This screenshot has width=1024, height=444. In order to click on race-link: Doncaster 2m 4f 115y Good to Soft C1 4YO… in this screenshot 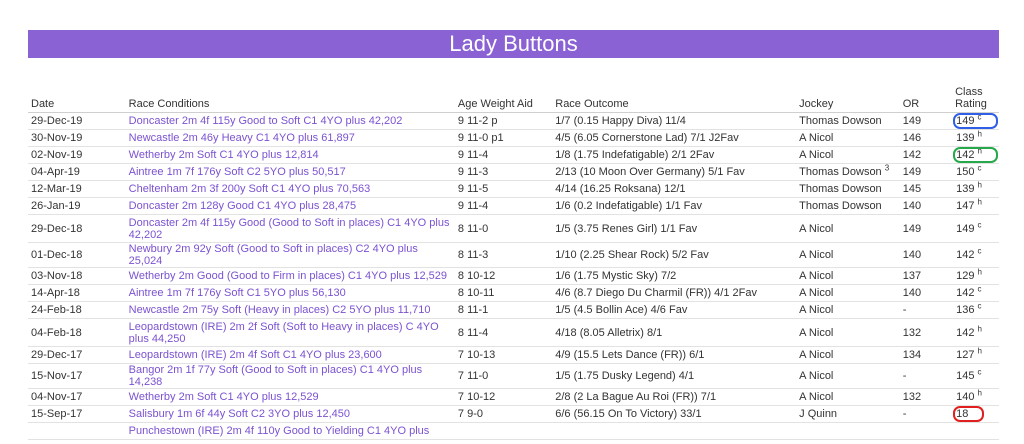, I will do `click(266, 121)`.